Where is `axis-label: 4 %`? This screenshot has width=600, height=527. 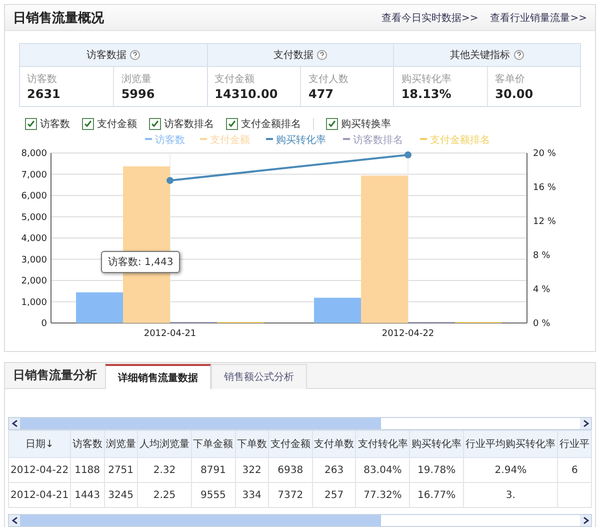
axis-label: 4 % is located at coordinates (541, 290).